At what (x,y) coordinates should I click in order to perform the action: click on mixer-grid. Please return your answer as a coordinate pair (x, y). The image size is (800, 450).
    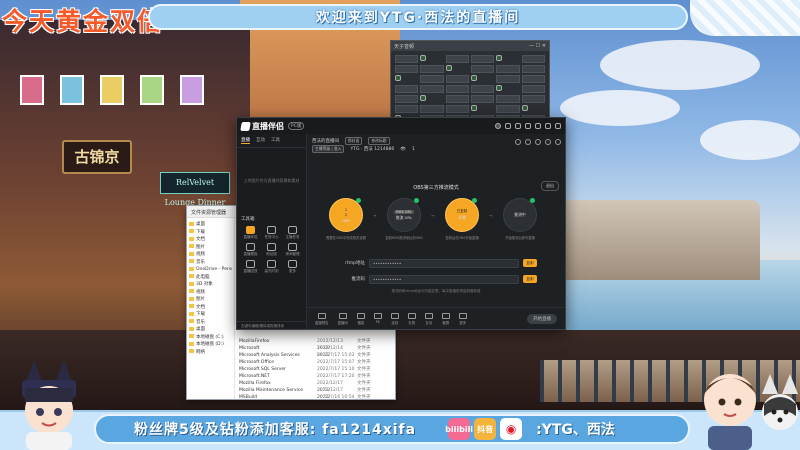
    Looking at the image, I should click on (470, 89).